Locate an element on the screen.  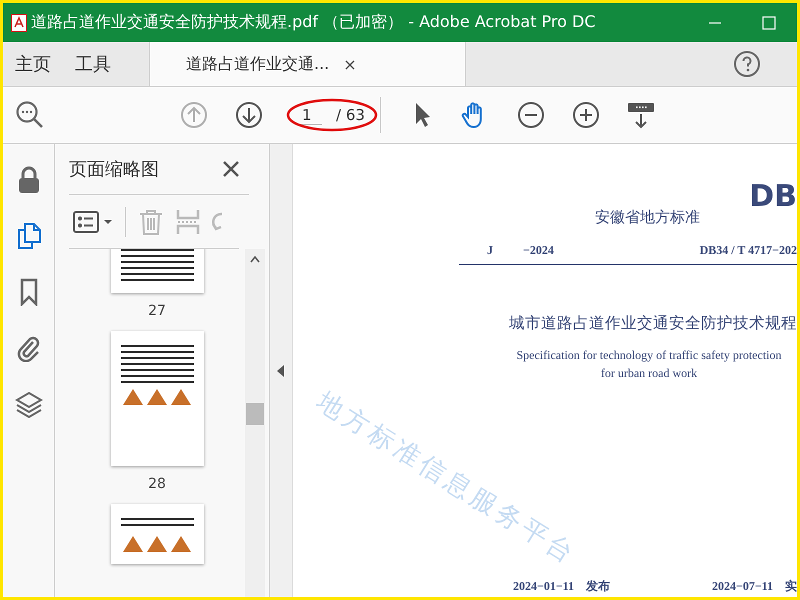
record-year: −2024 is located at coordinates (538, 250).